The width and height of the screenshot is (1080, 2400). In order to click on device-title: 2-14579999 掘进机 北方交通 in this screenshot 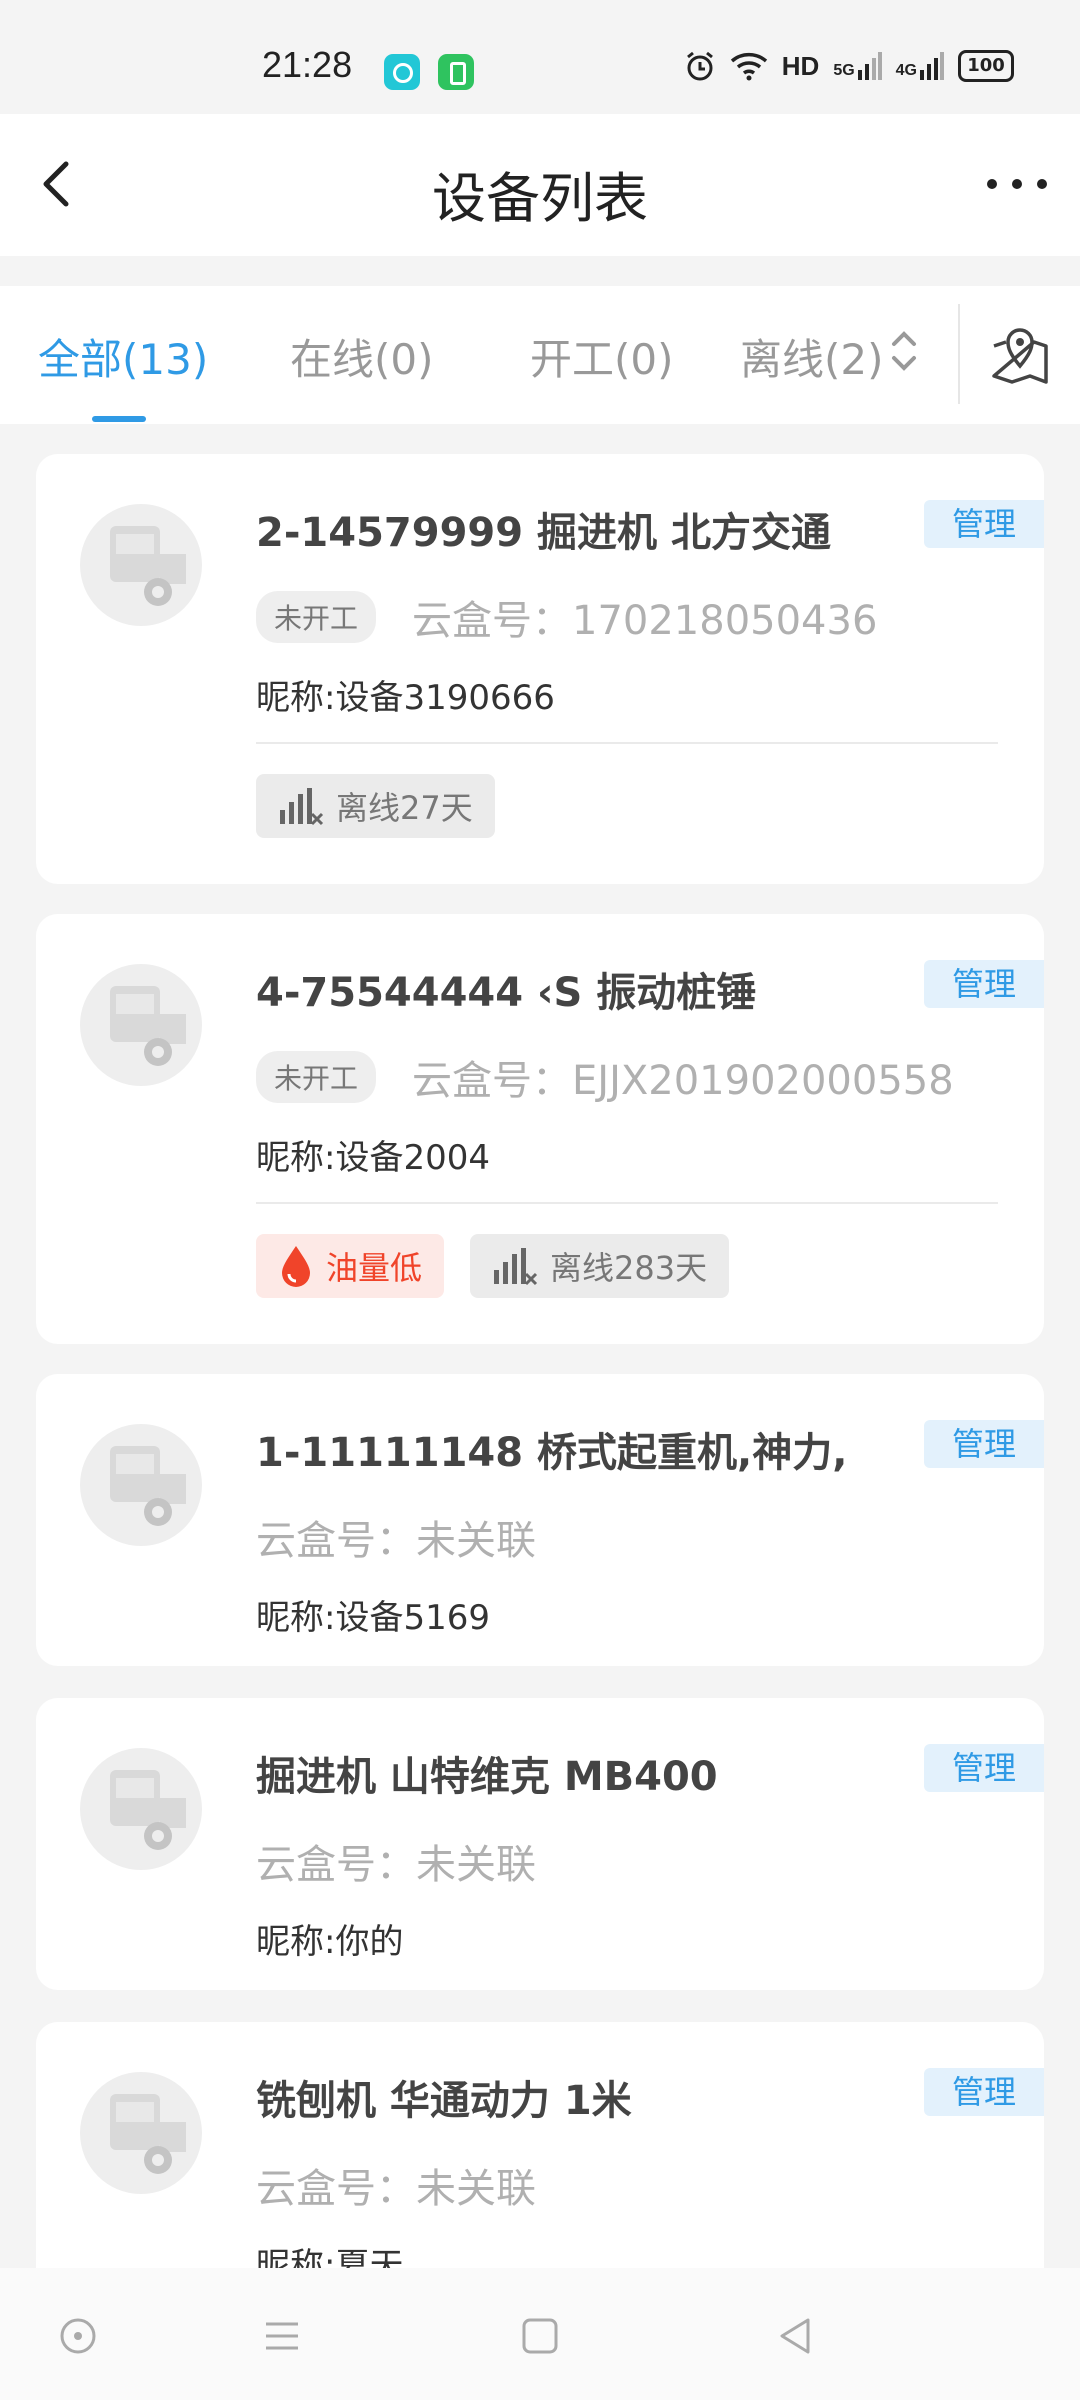, I will do `click(543, 533)`.